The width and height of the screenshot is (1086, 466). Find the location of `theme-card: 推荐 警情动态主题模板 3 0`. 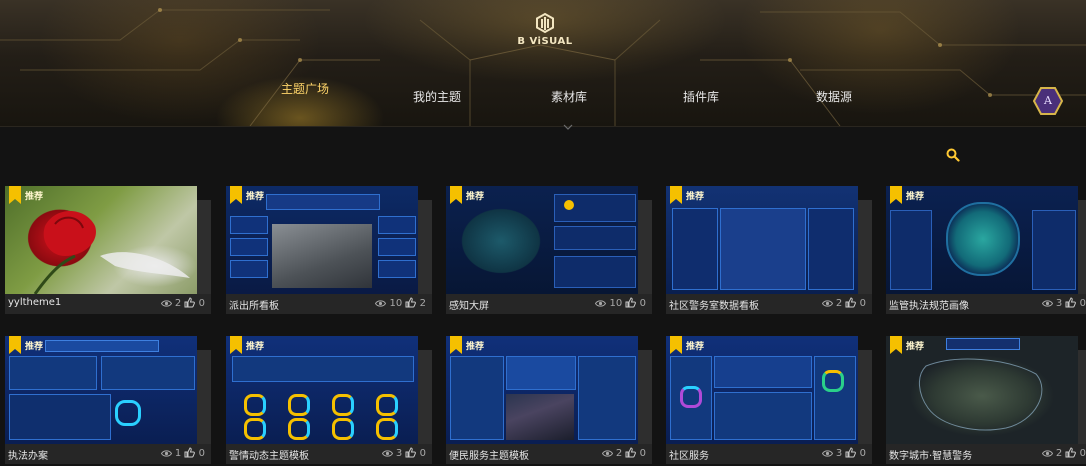

theme-card: 推荐 警情动态主题模板 3 0 is located at coordinates (332, 400).